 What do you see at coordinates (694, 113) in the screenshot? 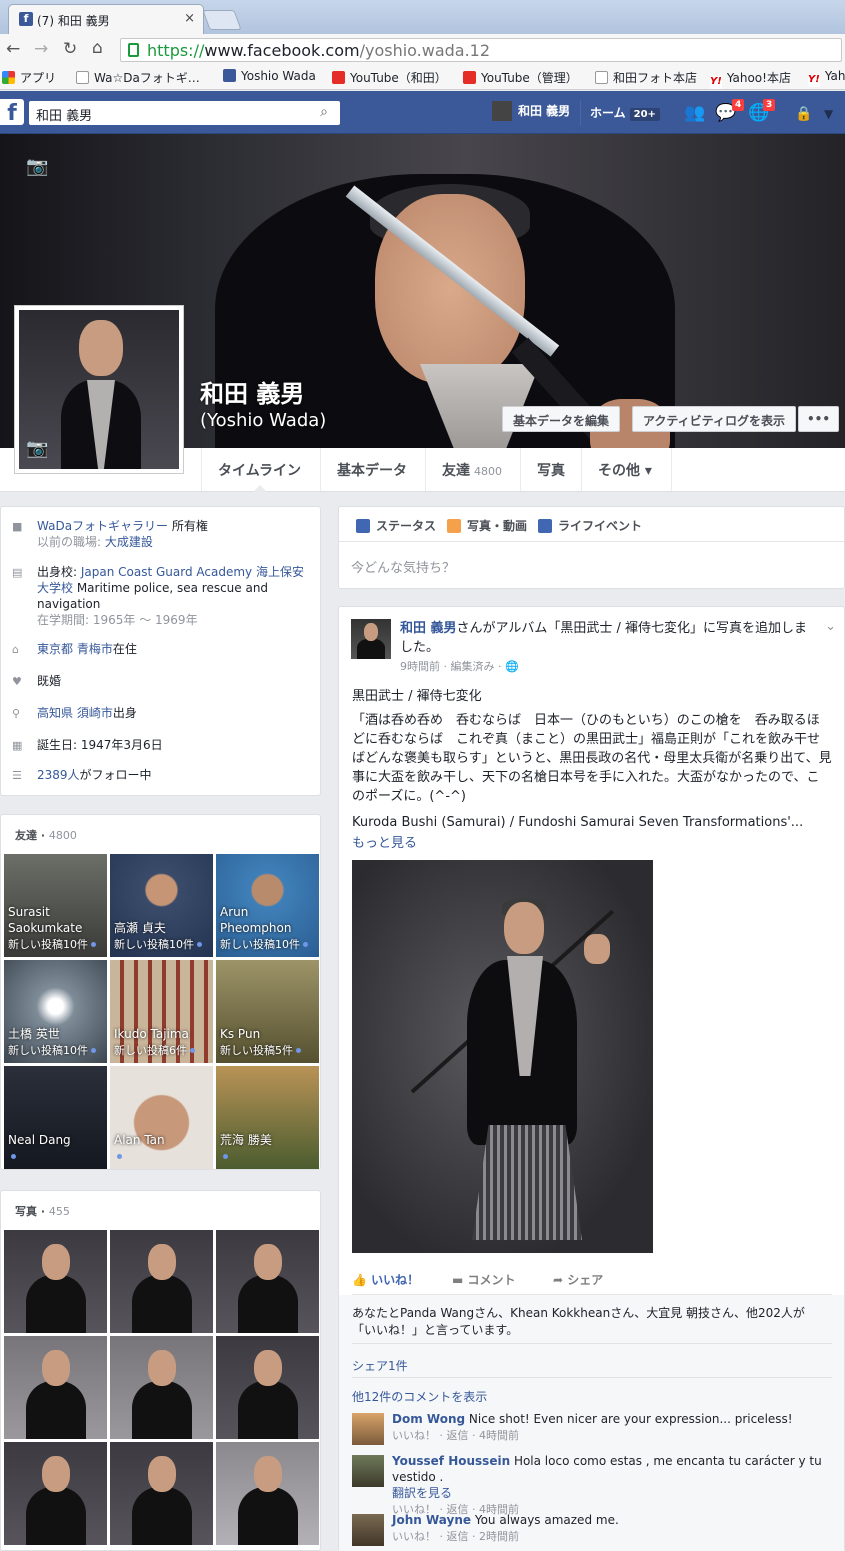
I see `friend-requests-icon: 👥` at bounding box center [694, 113].